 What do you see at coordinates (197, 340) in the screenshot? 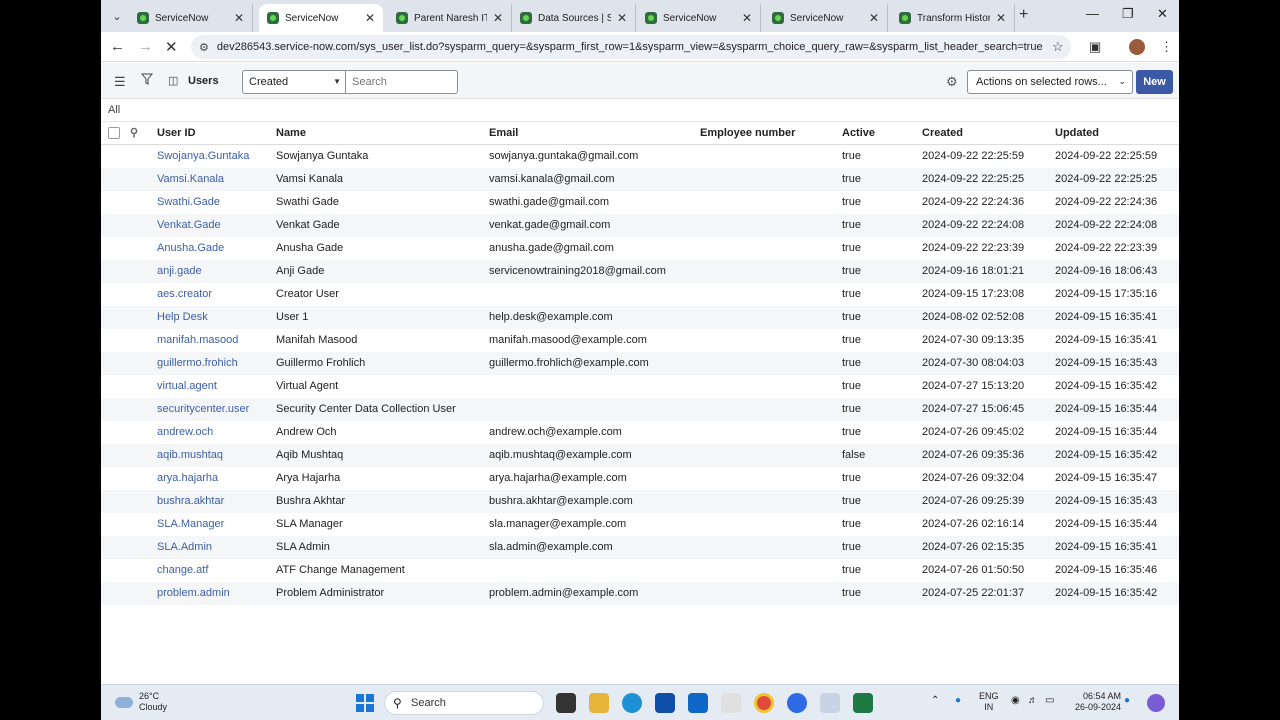
I see `user-id-link: manifah.masood` at bounding box center [197, 340].